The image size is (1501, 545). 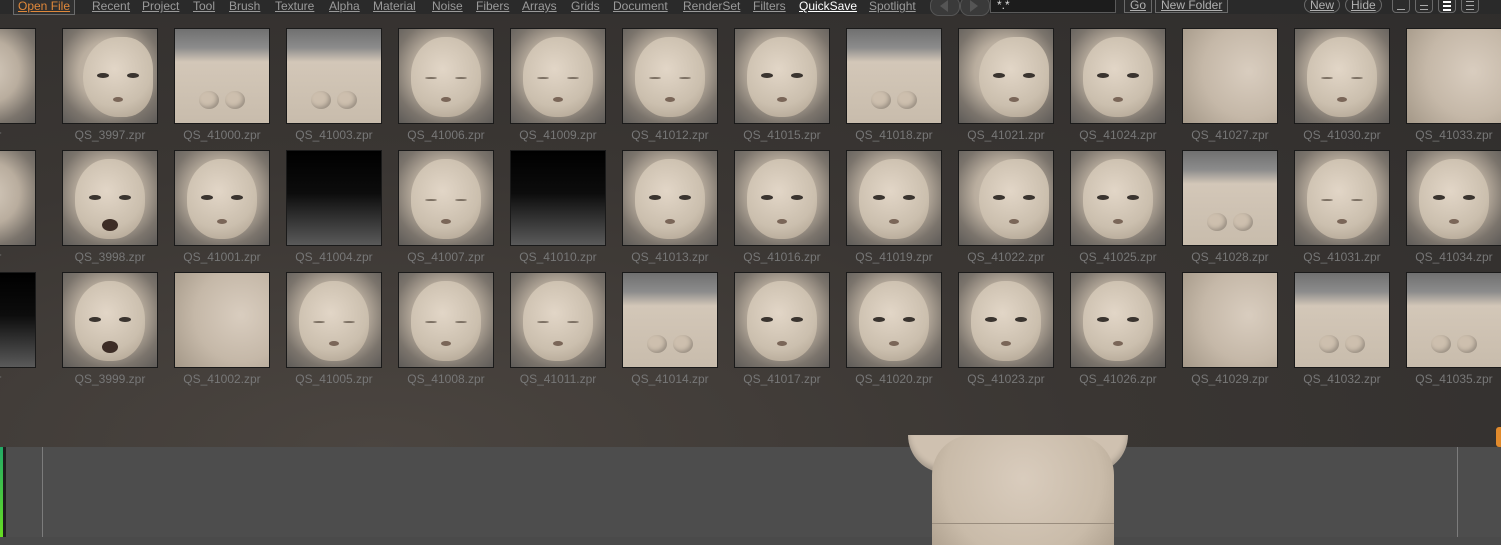 I want to click on tab-noise: Noise, so click(x=447, y=7).